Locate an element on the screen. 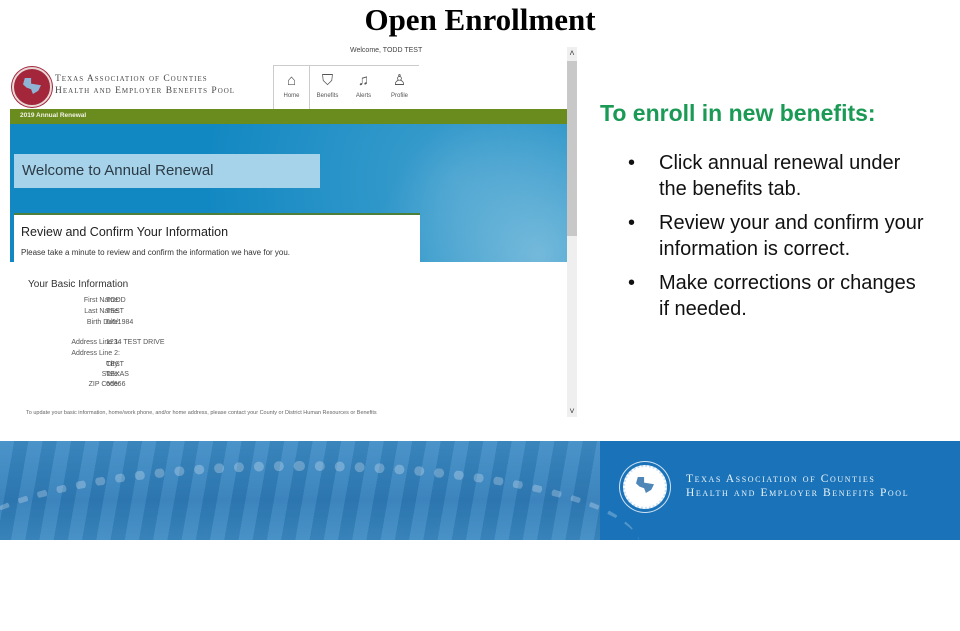  scroll-up-icon: ˄ is located at coordinates (572, 53).